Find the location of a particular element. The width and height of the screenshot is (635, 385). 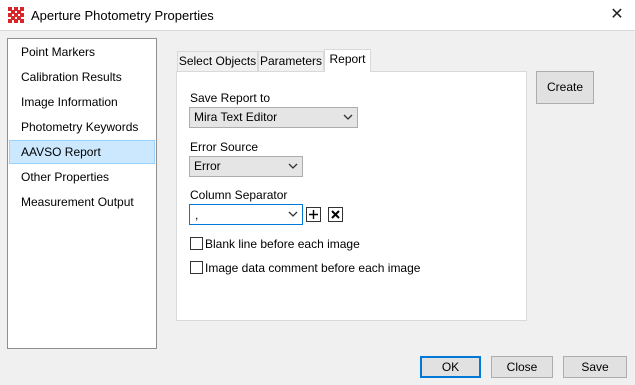

error-source-value: Error is located at coordinates (207, 166).